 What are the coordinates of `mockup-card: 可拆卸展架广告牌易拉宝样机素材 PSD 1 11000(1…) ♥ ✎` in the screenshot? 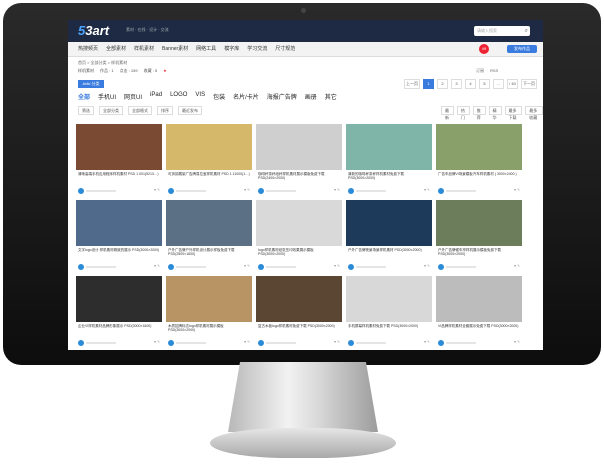 It's located at (209, 160).